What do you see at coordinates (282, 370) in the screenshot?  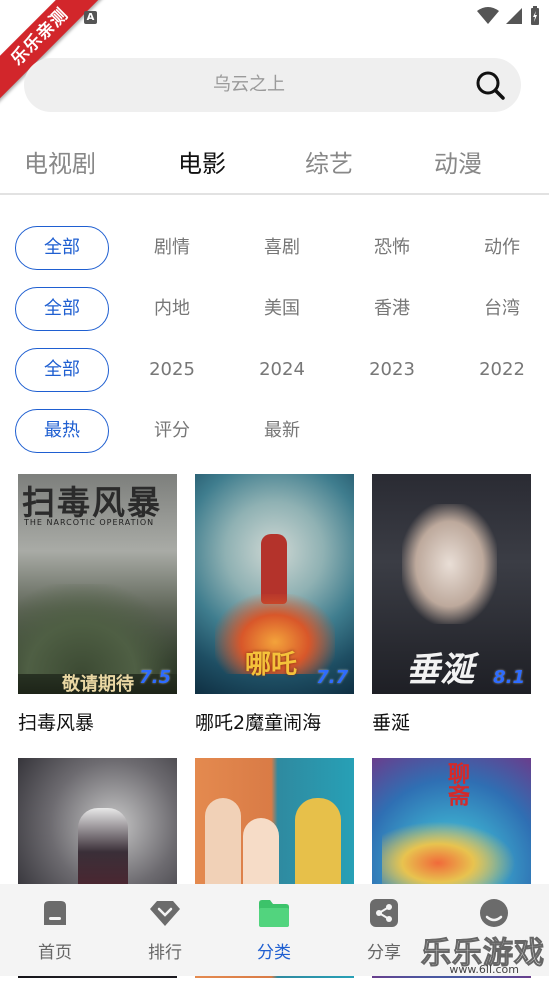 I see `filter-year-option: 2024` at bounding box center [282, 370].